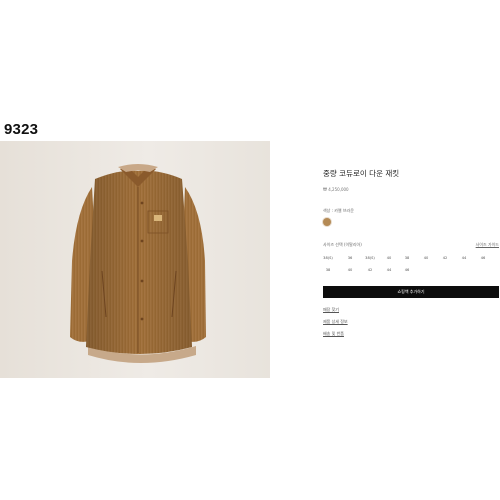 The image size is (500, 500). I want to click on page-code: 9323, so click(21, 129).